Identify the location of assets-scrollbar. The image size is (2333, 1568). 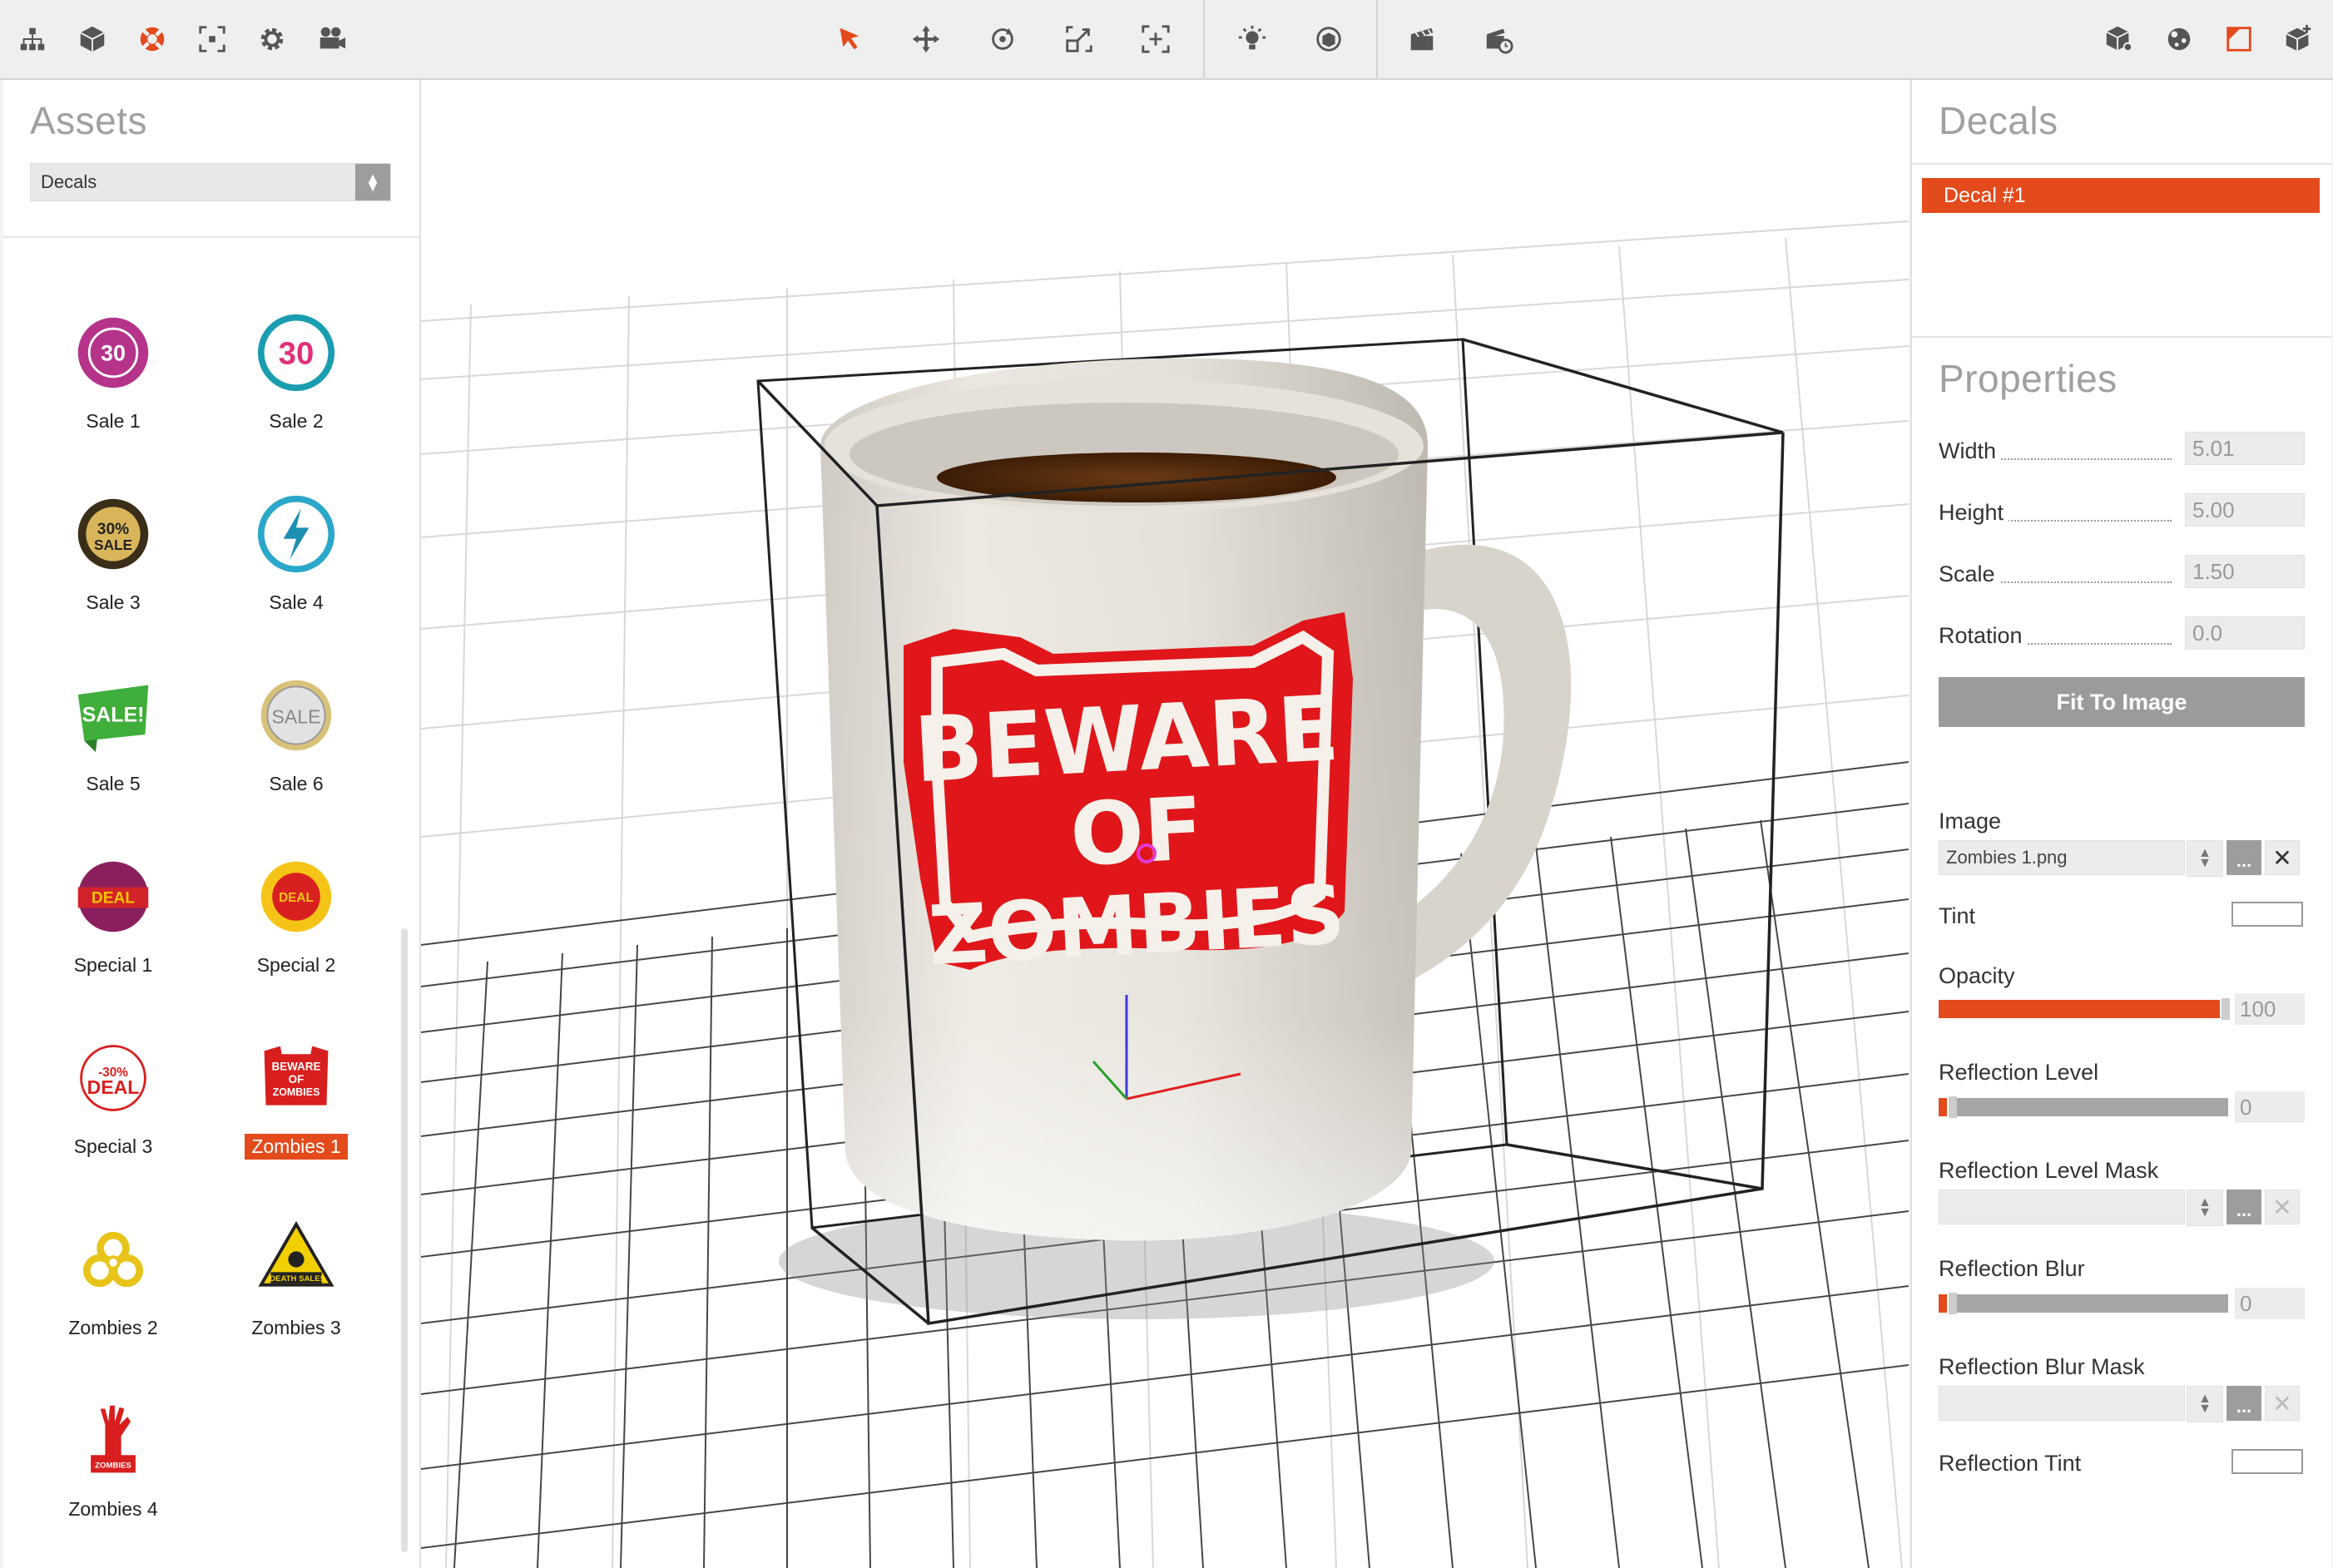
(405, 1240).